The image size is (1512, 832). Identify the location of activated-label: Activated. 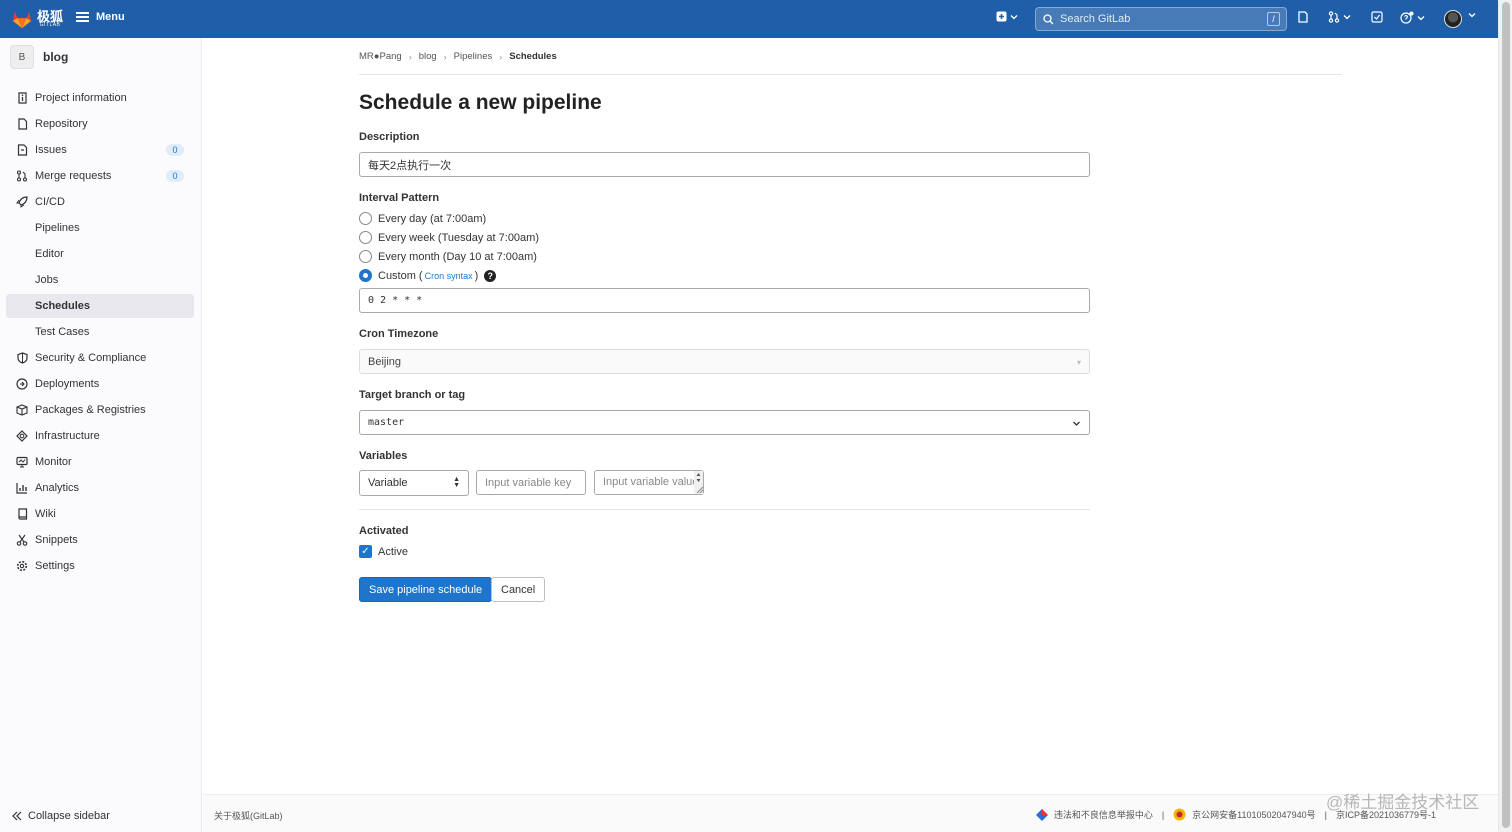
(384, 531).